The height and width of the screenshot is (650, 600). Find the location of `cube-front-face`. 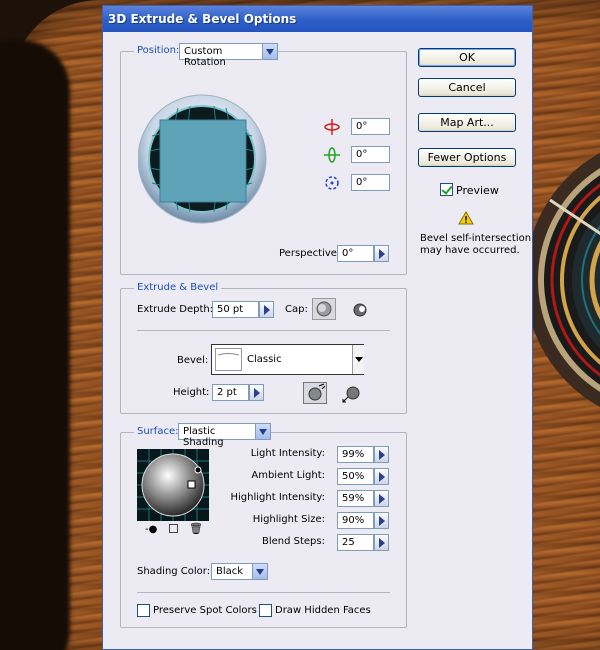

cube-front-face is located at coordinates (203, 161).